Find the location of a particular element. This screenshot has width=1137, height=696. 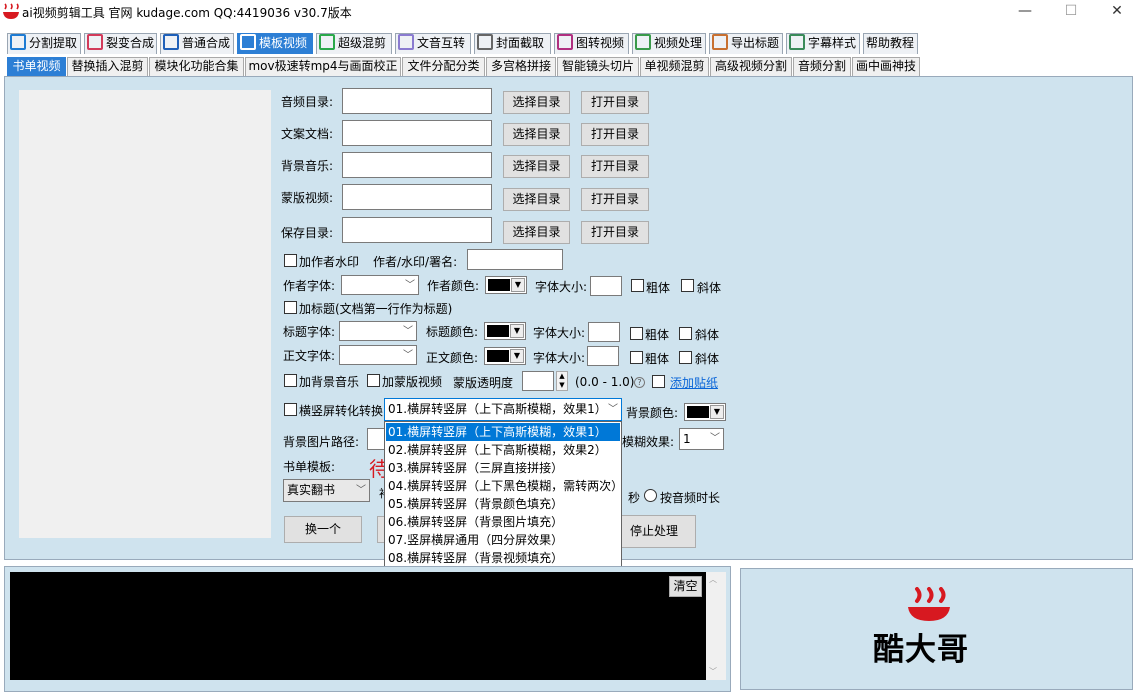

bg-color-label: 背景颜色: is located at coordinates (652, 413).